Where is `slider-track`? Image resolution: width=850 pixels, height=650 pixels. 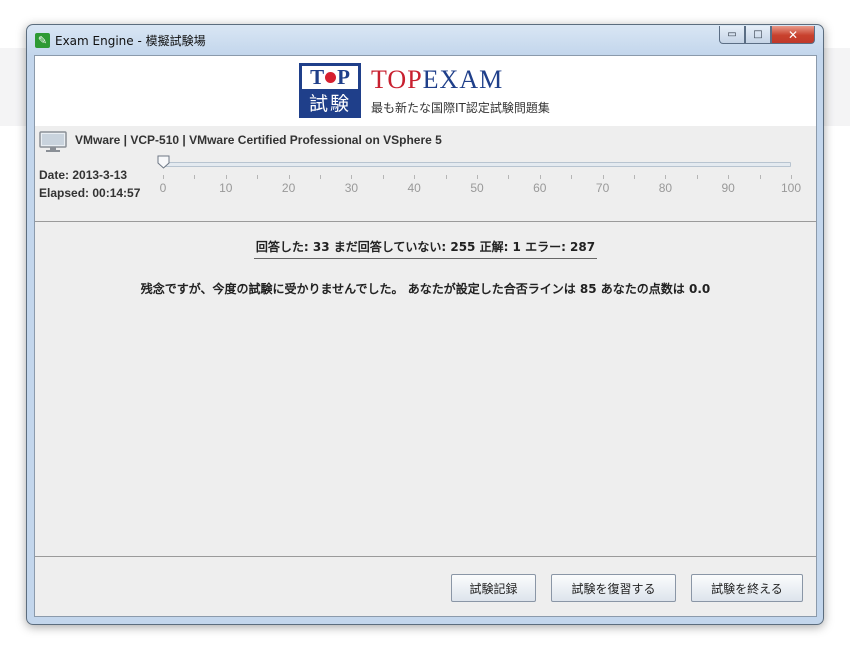 slider-track is located at coordinates (477, 164).